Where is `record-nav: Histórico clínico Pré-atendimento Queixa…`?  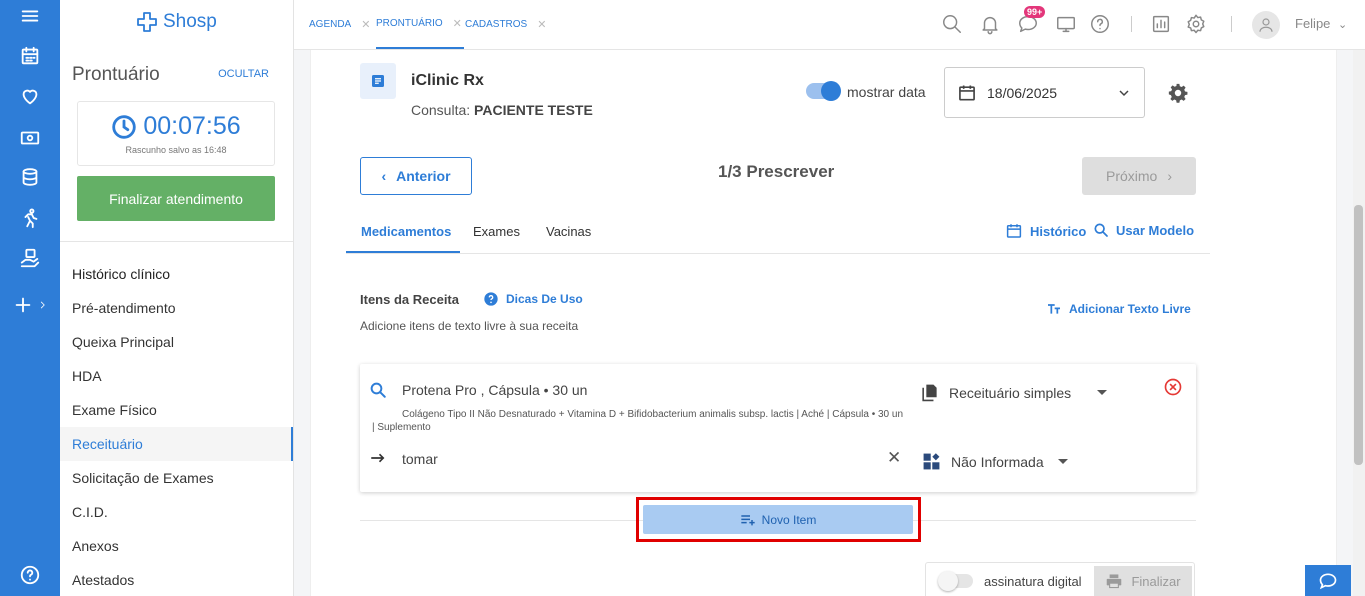 record-nav: Histórico clínico Pré-atendimento Queixa… is located at coordinates (176, 426).